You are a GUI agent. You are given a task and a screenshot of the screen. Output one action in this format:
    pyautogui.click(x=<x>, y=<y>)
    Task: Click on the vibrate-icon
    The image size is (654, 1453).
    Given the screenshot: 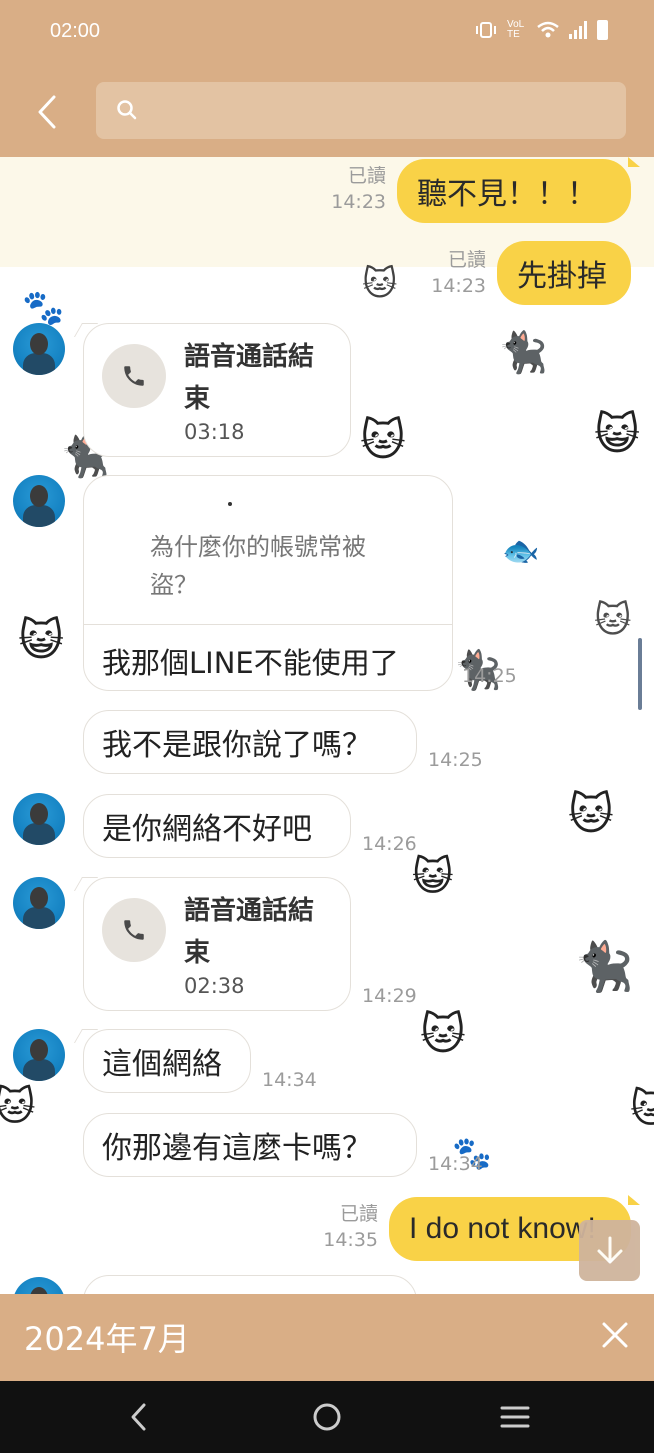 What is the action you would take?
    pyautogui.click(x=486, y=30)
    